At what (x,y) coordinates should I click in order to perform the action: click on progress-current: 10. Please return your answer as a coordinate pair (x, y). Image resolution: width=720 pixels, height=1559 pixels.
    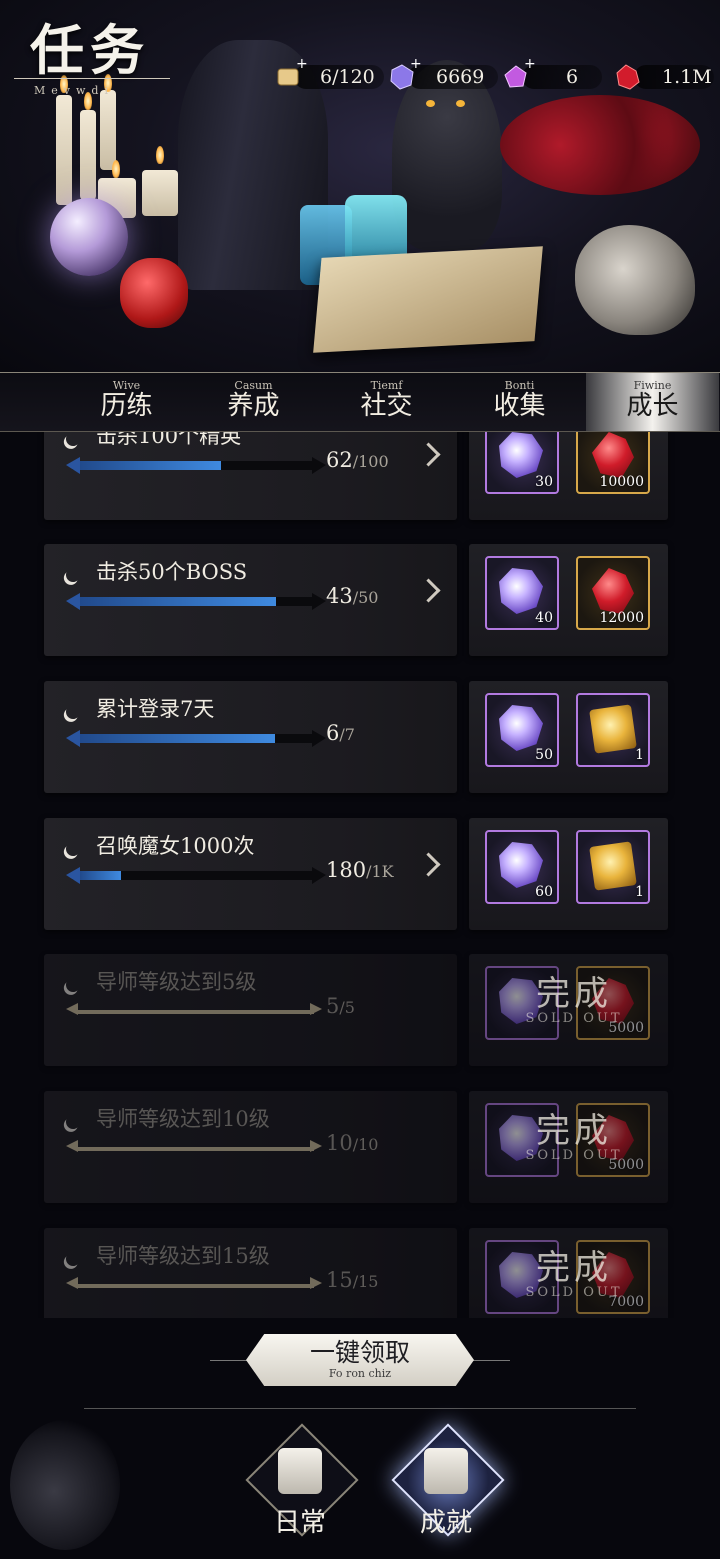
    Looking at the image, I should click on (339, 1143).